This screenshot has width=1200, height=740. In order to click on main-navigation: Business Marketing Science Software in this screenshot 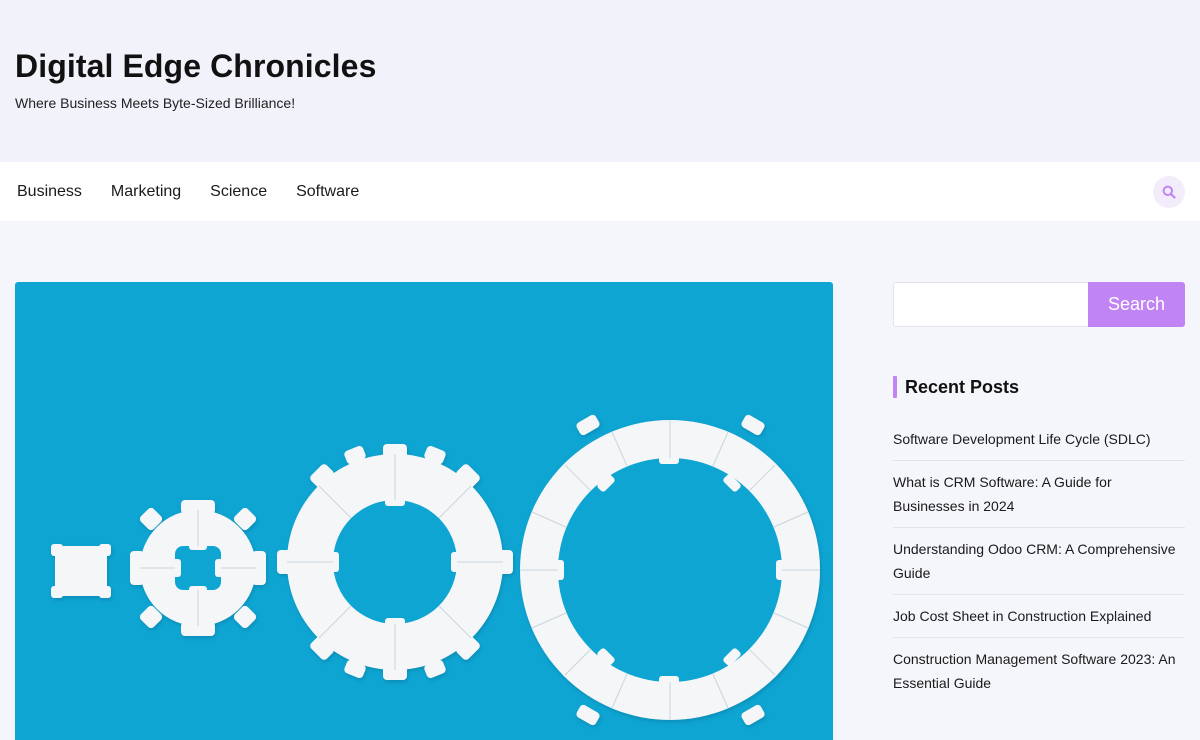, I will do `click(600, 191)`.